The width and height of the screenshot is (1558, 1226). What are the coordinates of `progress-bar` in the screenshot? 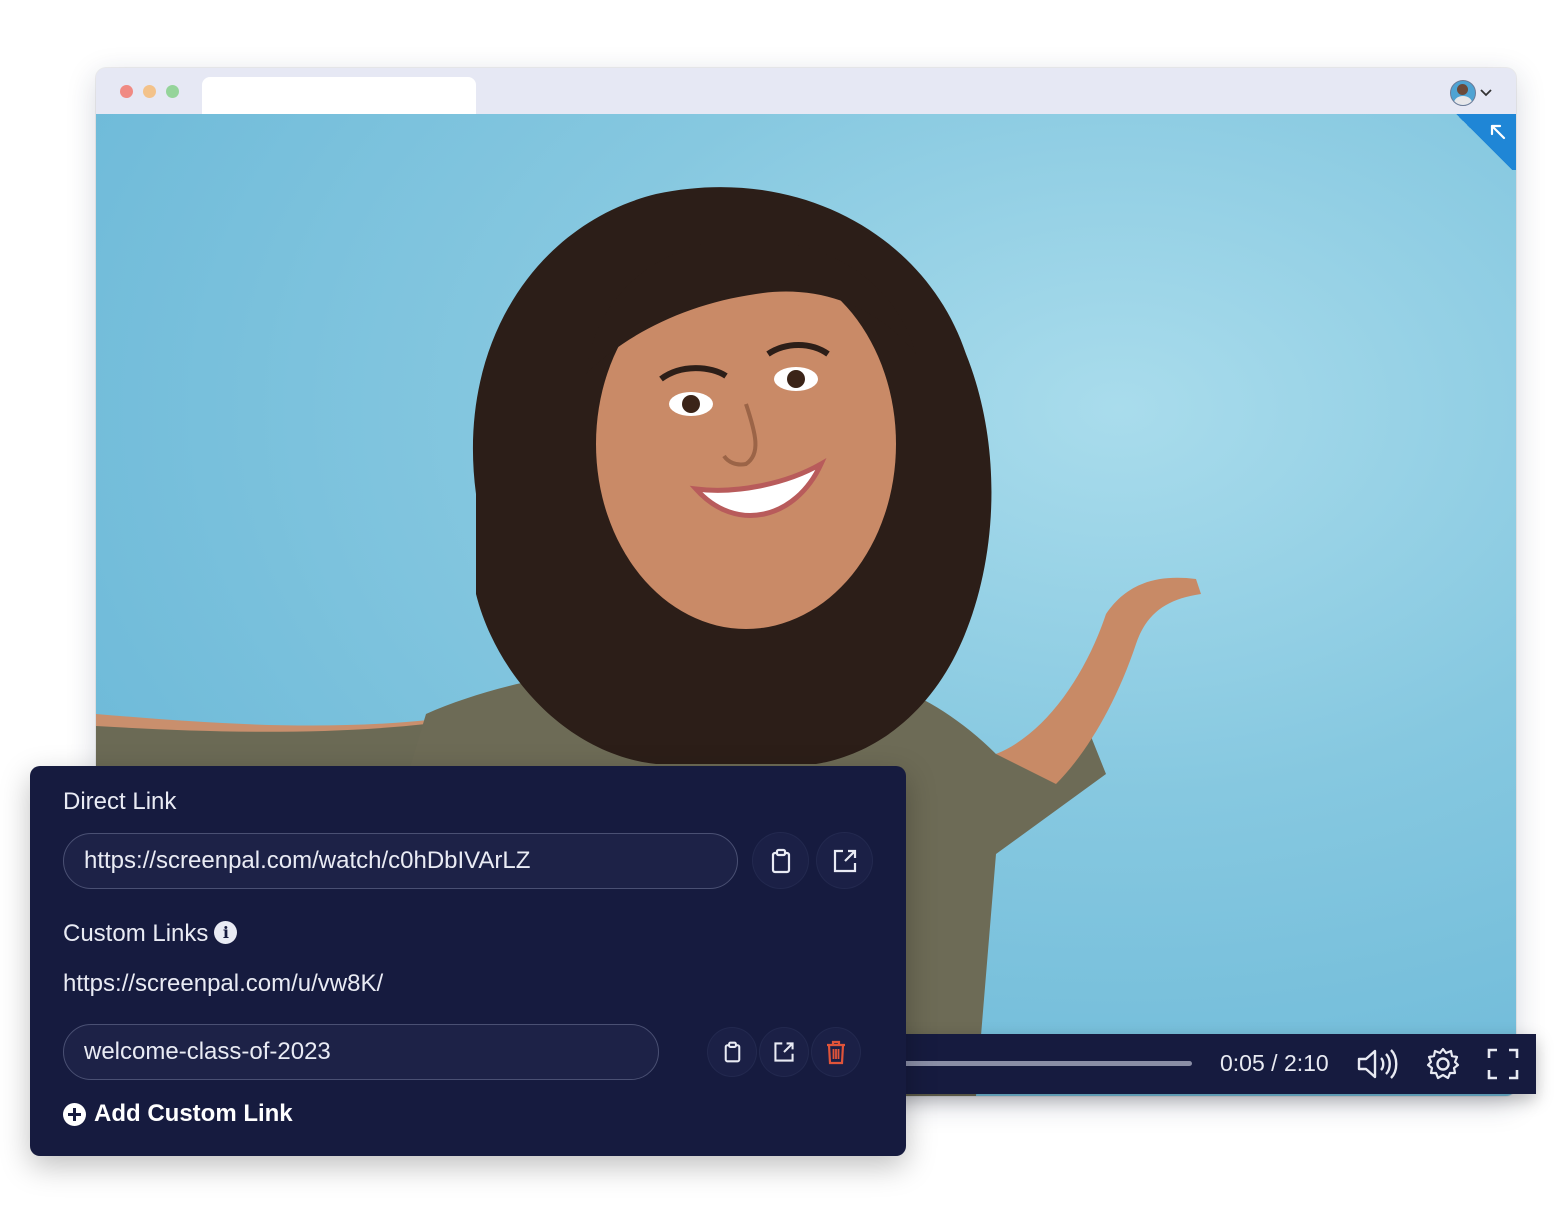 It's located at (1031, 1063).